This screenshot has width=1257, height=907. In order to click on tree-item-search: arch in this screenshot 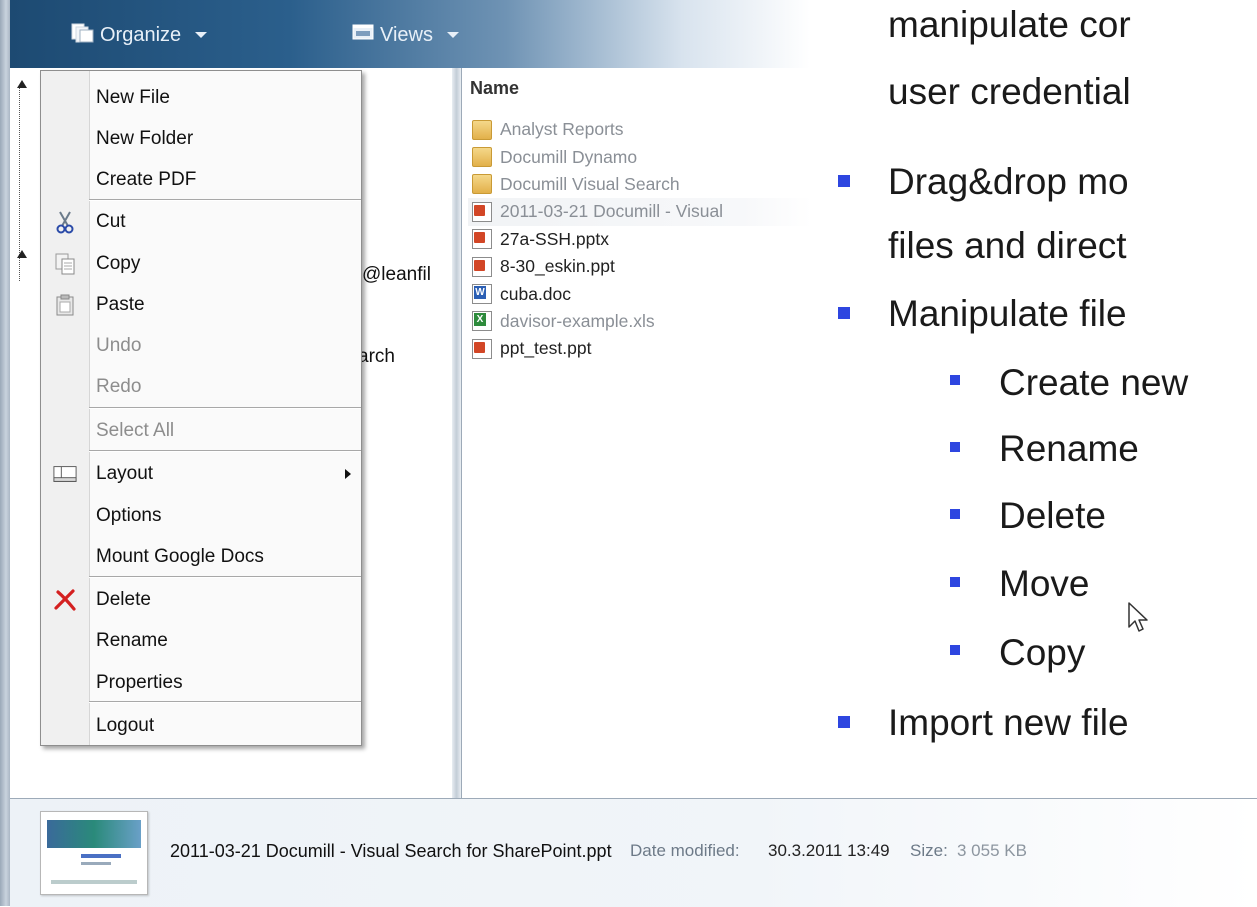, I will do `click(376, 357)`.